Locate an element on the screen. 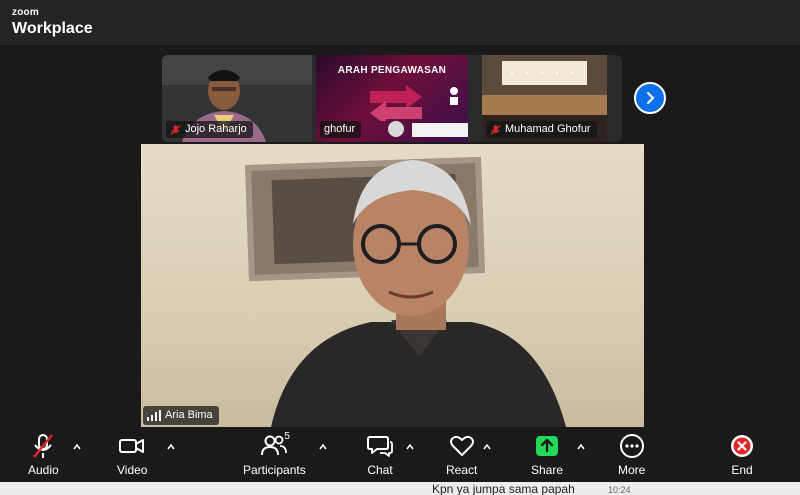 Image resolution: width=800 pixels, height=495 pixels. participant-name: Jojo Raharjo is located at coordinates (216, 129).